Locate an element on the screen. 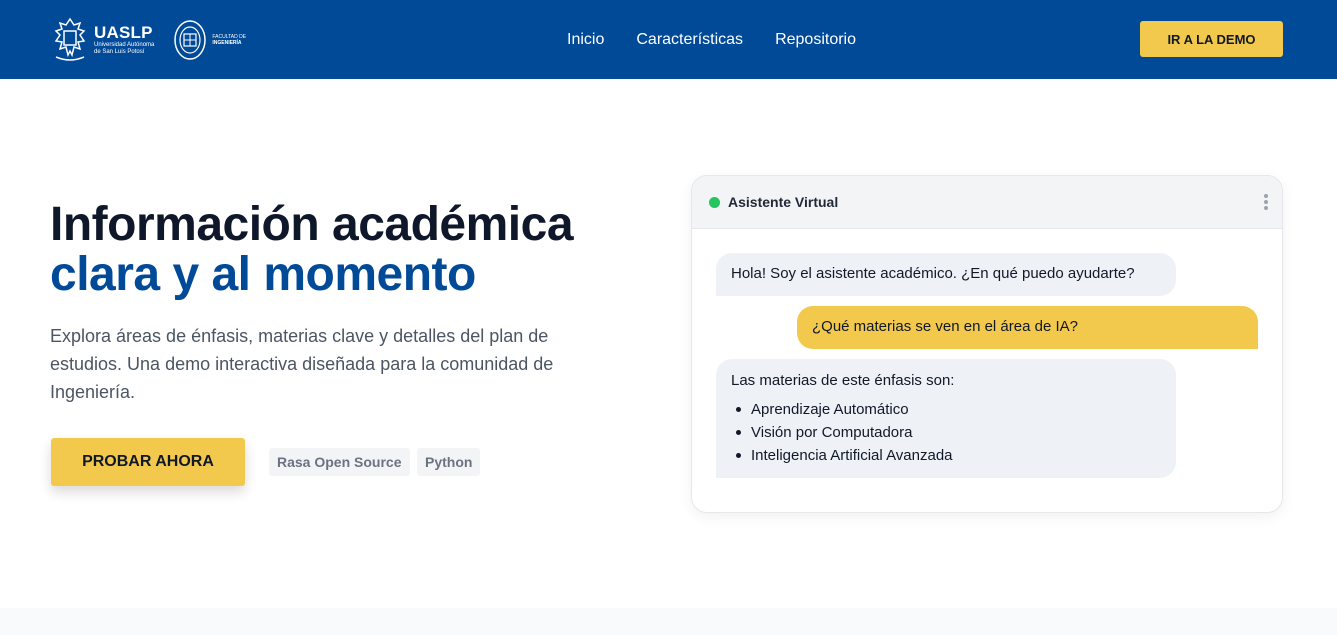 This screenshot has width=1337, height=635. fi-line-2: INGENIERÍA is located at coordinates (227, 43).